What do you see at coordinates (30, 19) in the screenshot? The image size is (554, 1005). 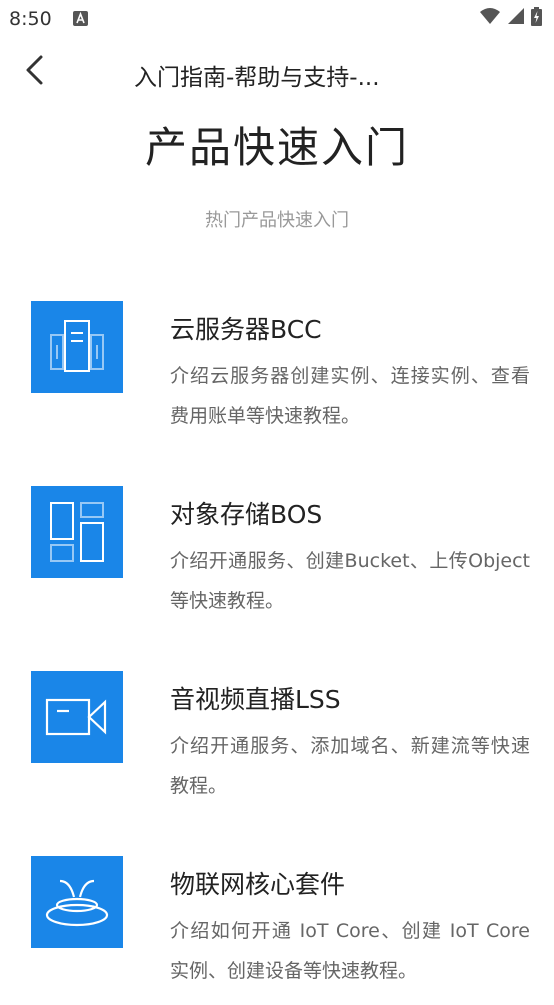 I see `status-time: 8:50` at bounding box center [30, 19].